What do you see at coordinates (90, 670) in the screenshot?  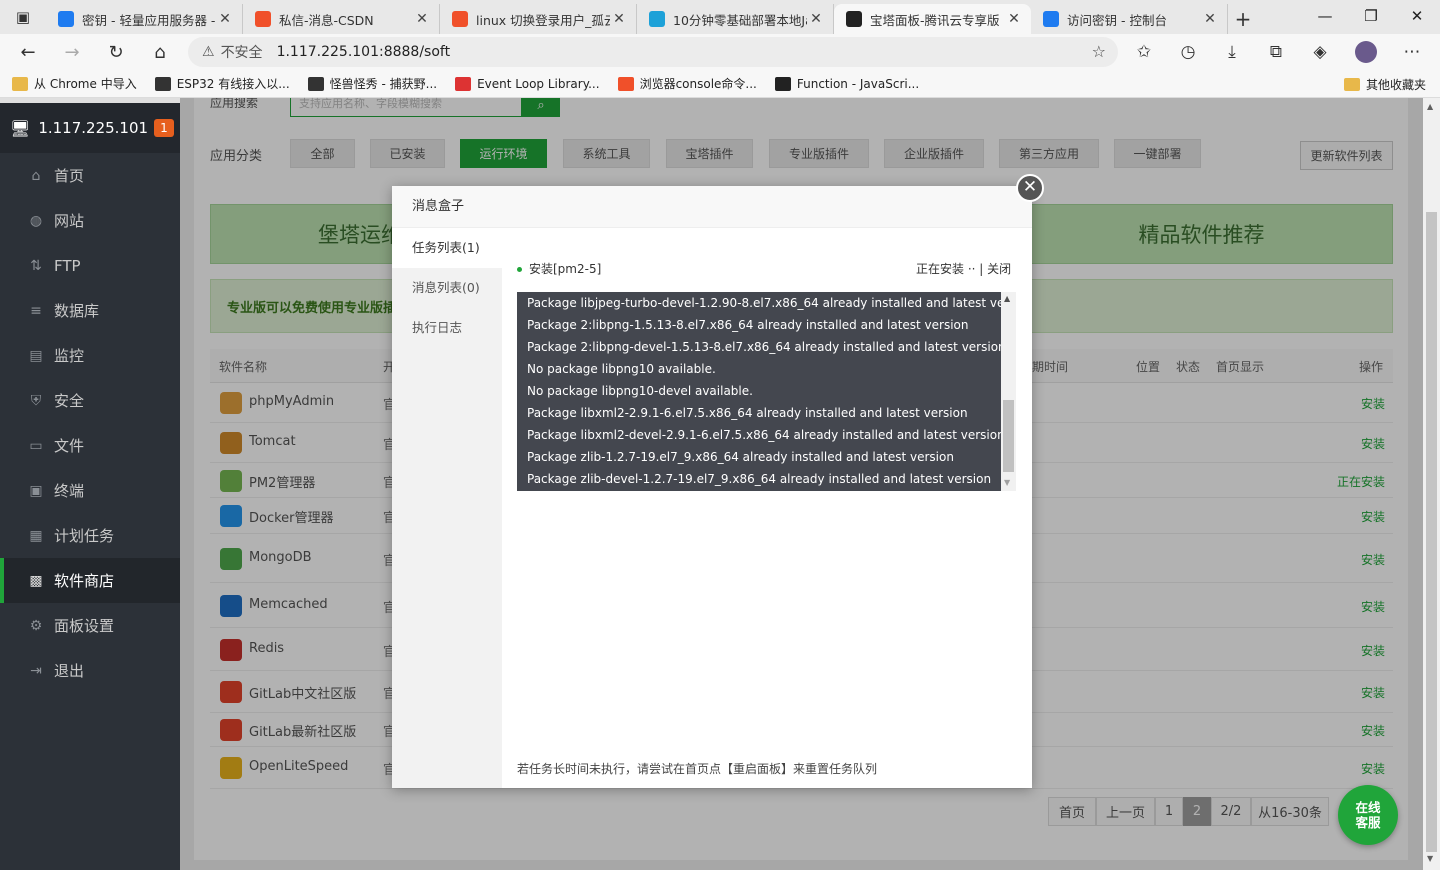 I see `sidebar-item: ⇥ 退出` at bounding box center [90, 670].